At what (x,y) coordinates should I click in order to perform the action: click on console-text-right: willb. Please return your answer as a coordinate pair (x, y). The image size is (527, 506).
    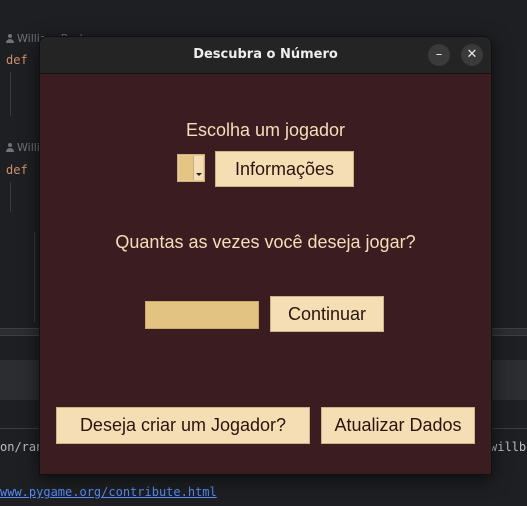
    Looking at the image, I should click on (508, 447).